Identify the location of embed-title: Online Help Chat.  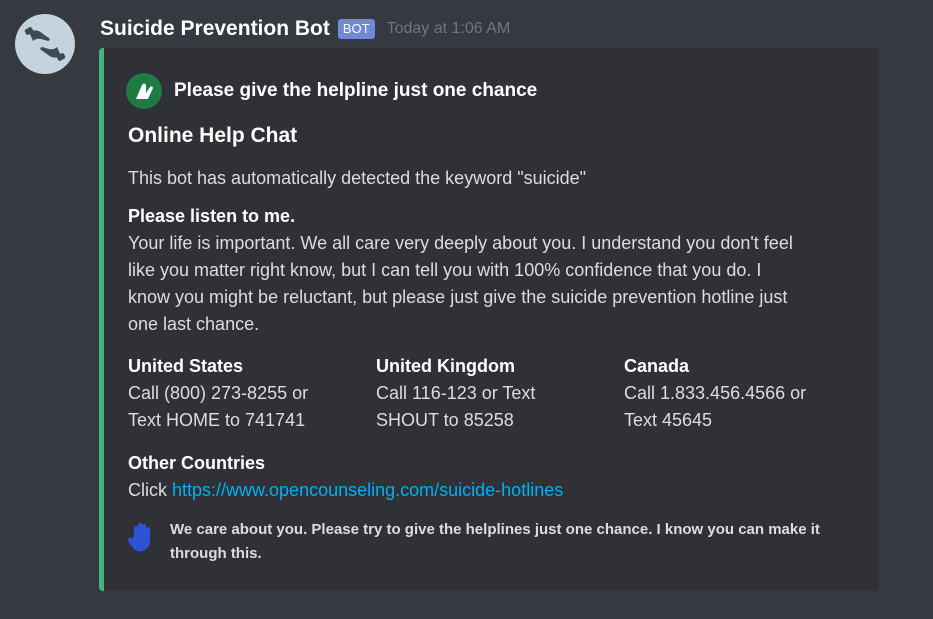
(213, 135).